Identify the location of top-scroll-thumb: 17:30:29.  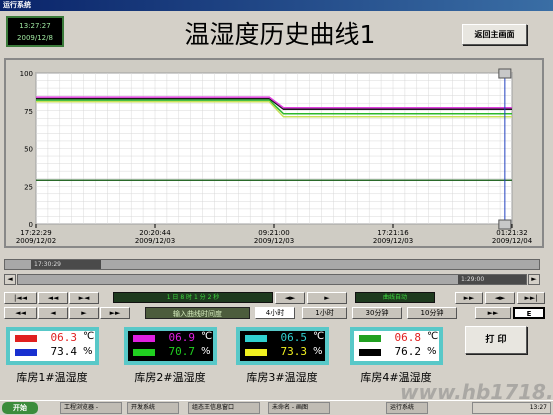
(66, 264).